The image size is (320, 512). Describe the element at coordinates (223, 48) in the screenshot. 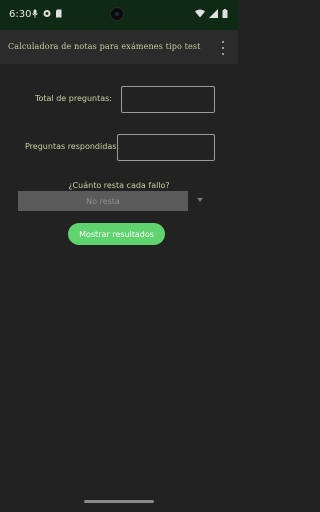

I see `overflow-menu-icon` at that location.